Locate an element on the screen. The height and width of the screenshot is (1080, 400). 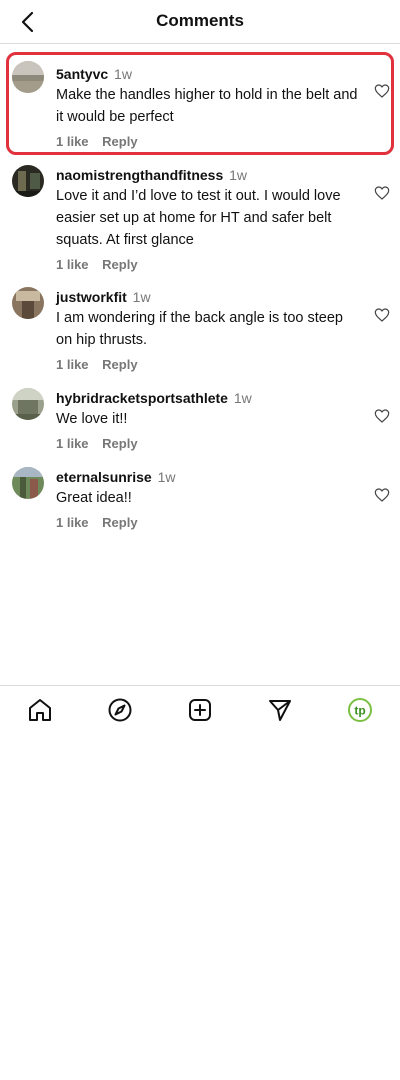
comment-username: hybridracketsportsathlete is located at coordinates (142, 398).